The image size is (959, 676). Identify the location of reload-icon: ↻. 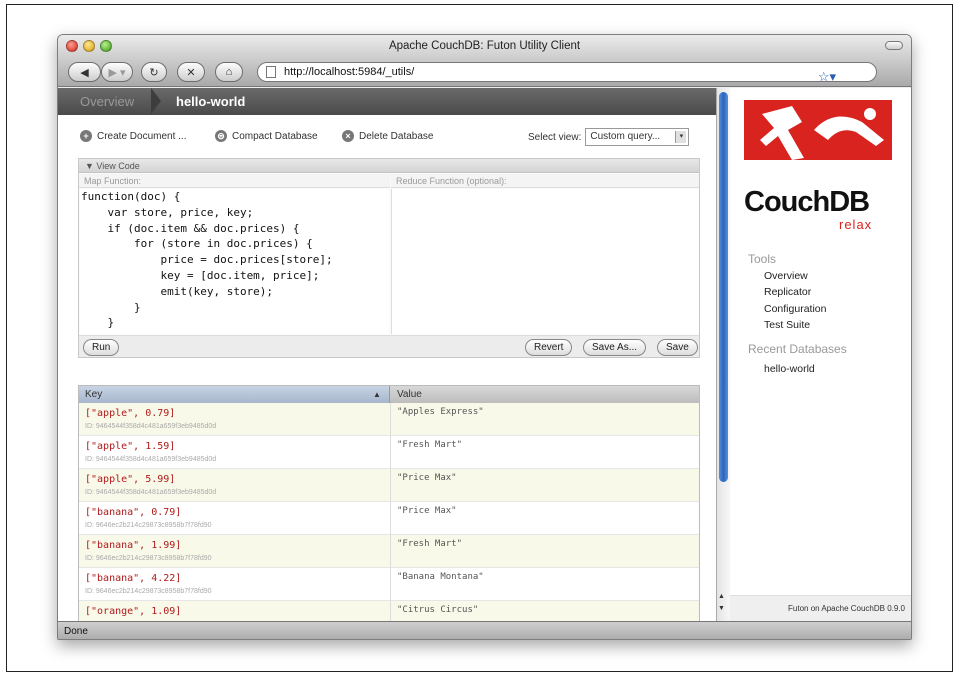
(154, 72).